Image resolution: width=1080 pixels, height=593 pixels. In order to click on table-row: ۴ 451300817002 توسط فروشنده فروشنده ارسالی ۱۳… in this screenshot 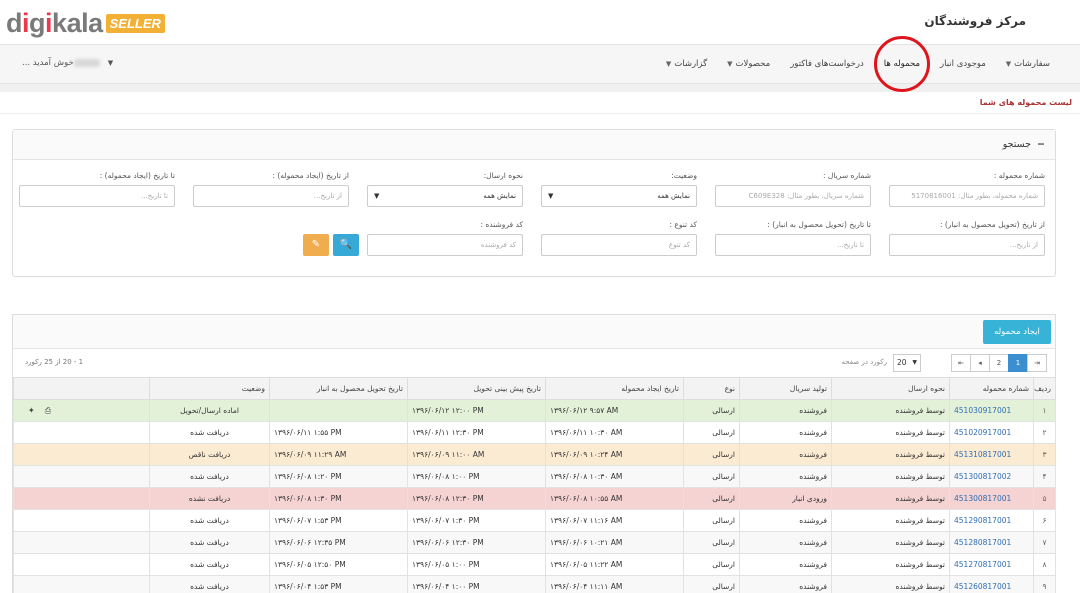, I will do `click(534, 476)`.